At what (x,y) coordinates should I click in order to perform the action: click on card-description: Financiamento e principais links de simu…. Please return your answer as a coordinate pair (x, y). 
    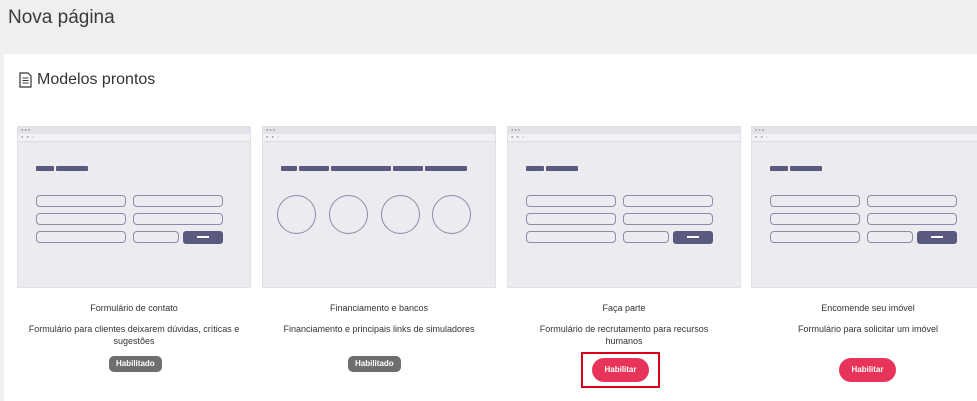
    Looking at the image, I should click on (379, 329).